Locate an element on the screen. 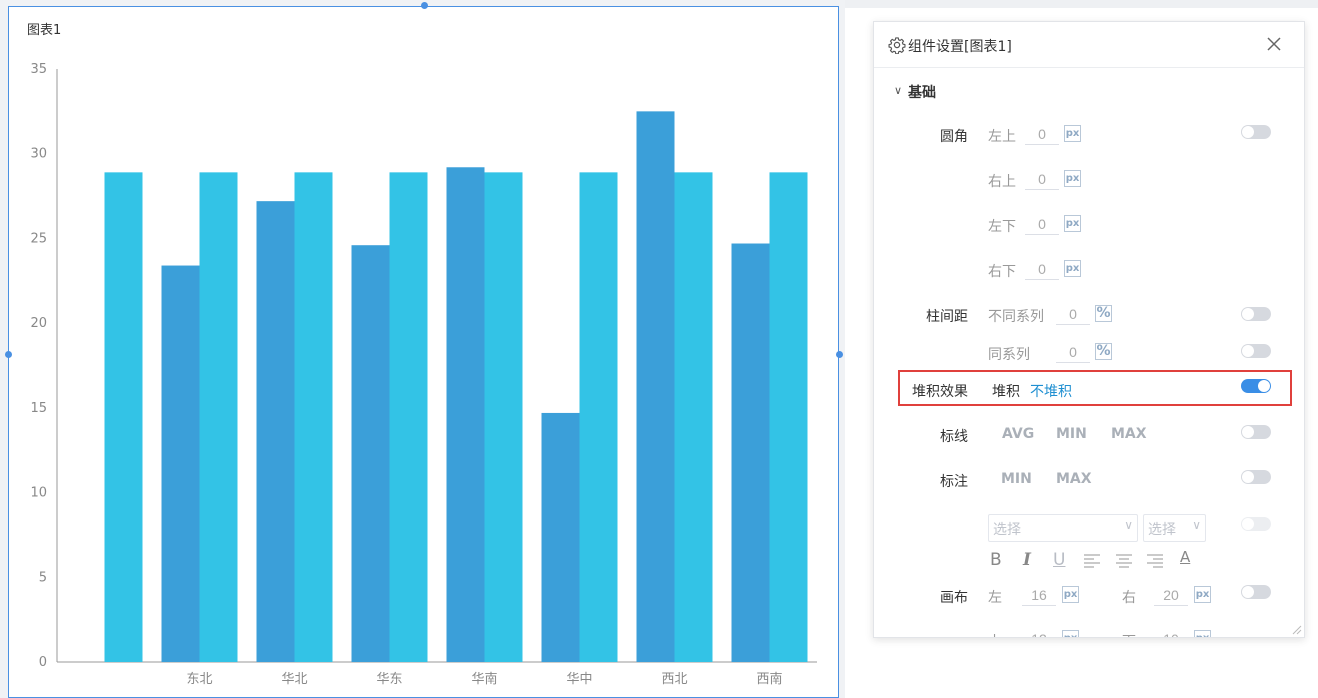 Image resolution: width=1318 pixels, height=698 pixels. corner-radius-toggle is located at coordinates (1256, 132).